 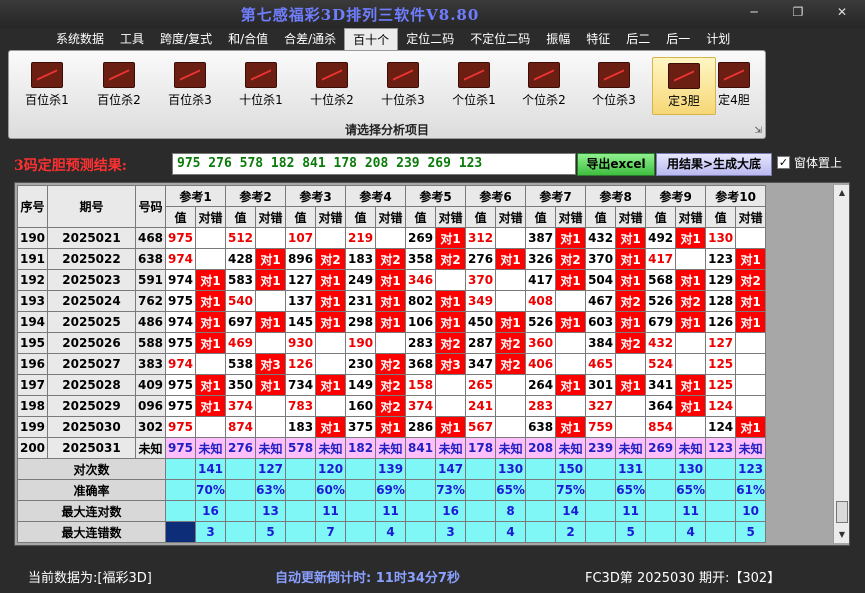 I want to click on ribbon-button-label: 个位杀3, so click(x=614, y=100).